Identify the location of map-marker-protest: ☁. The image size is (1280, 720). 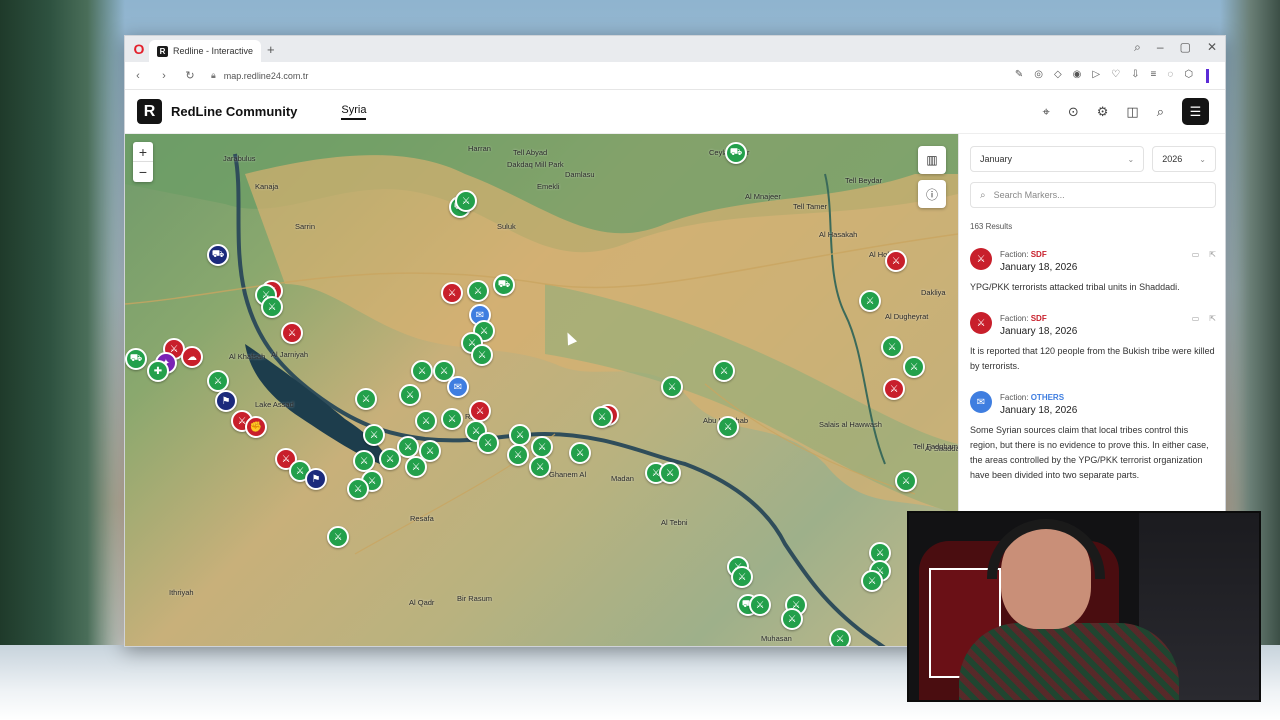
(192, 357).